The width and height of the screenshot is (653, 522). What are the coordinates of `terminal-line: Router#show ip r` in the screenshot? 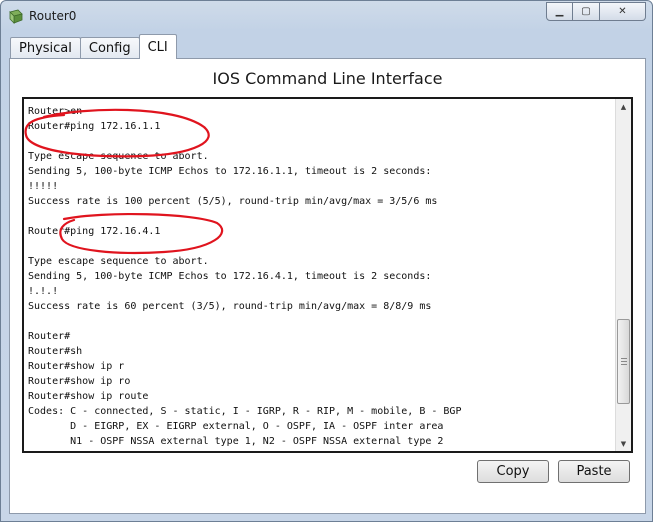 It's located at (76, 366).